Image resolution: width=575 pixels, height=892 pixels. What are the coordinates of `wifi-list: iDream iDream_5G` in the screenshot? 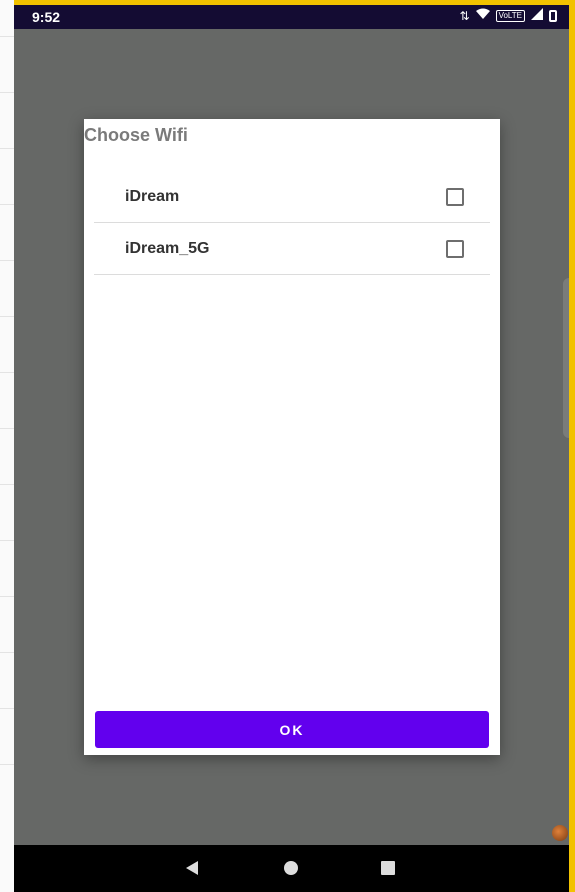 It's located at (292, 223).